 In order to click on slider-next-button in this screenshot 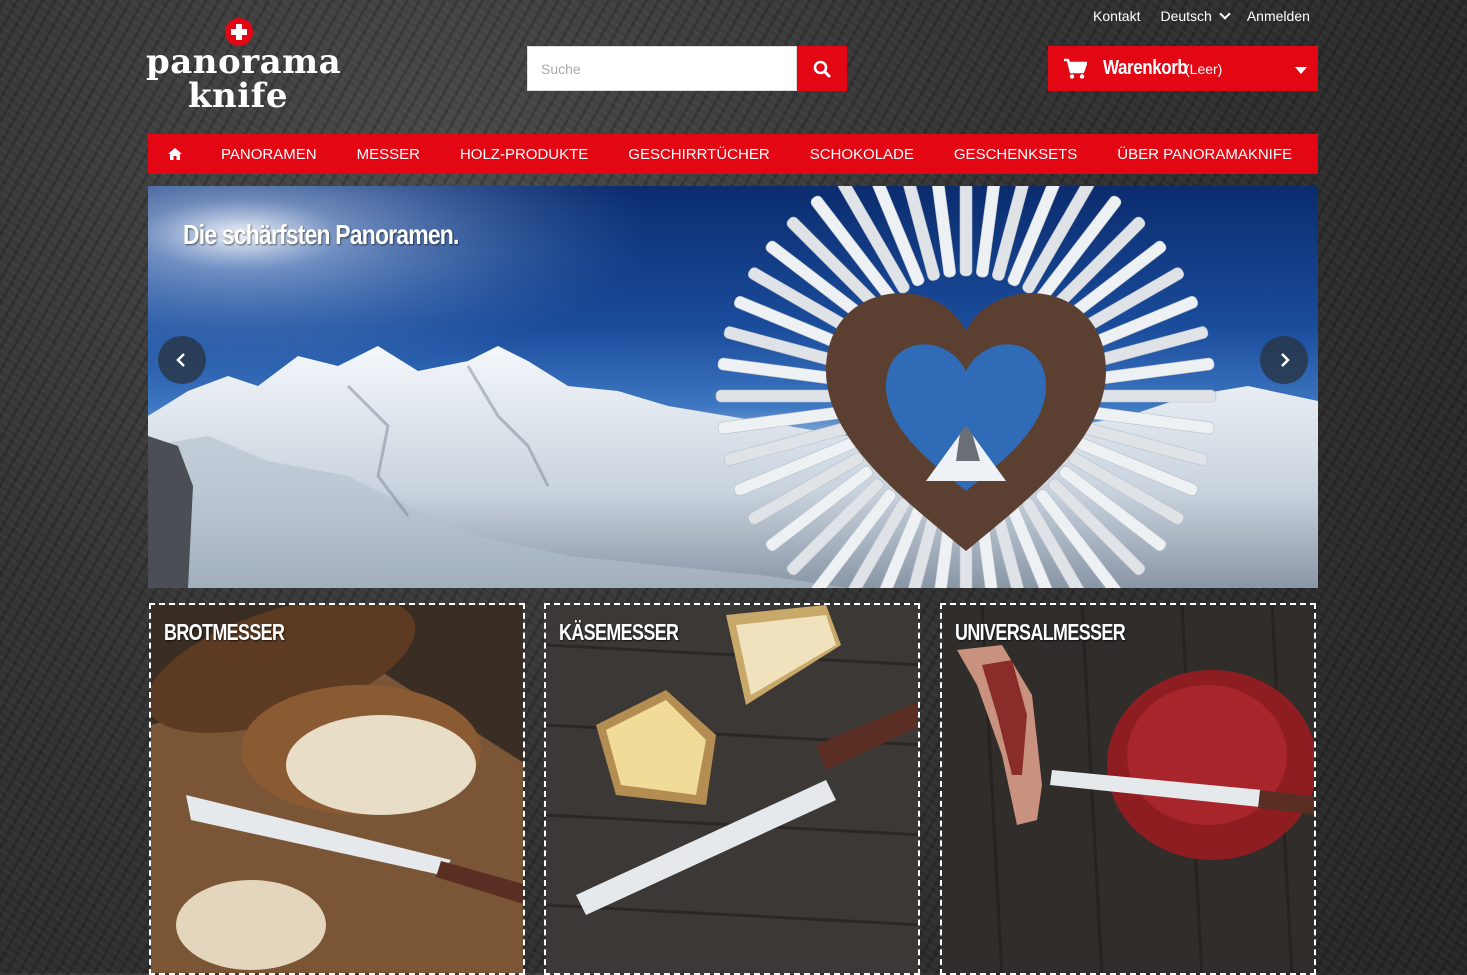, I will do `click(1284, 360)`.